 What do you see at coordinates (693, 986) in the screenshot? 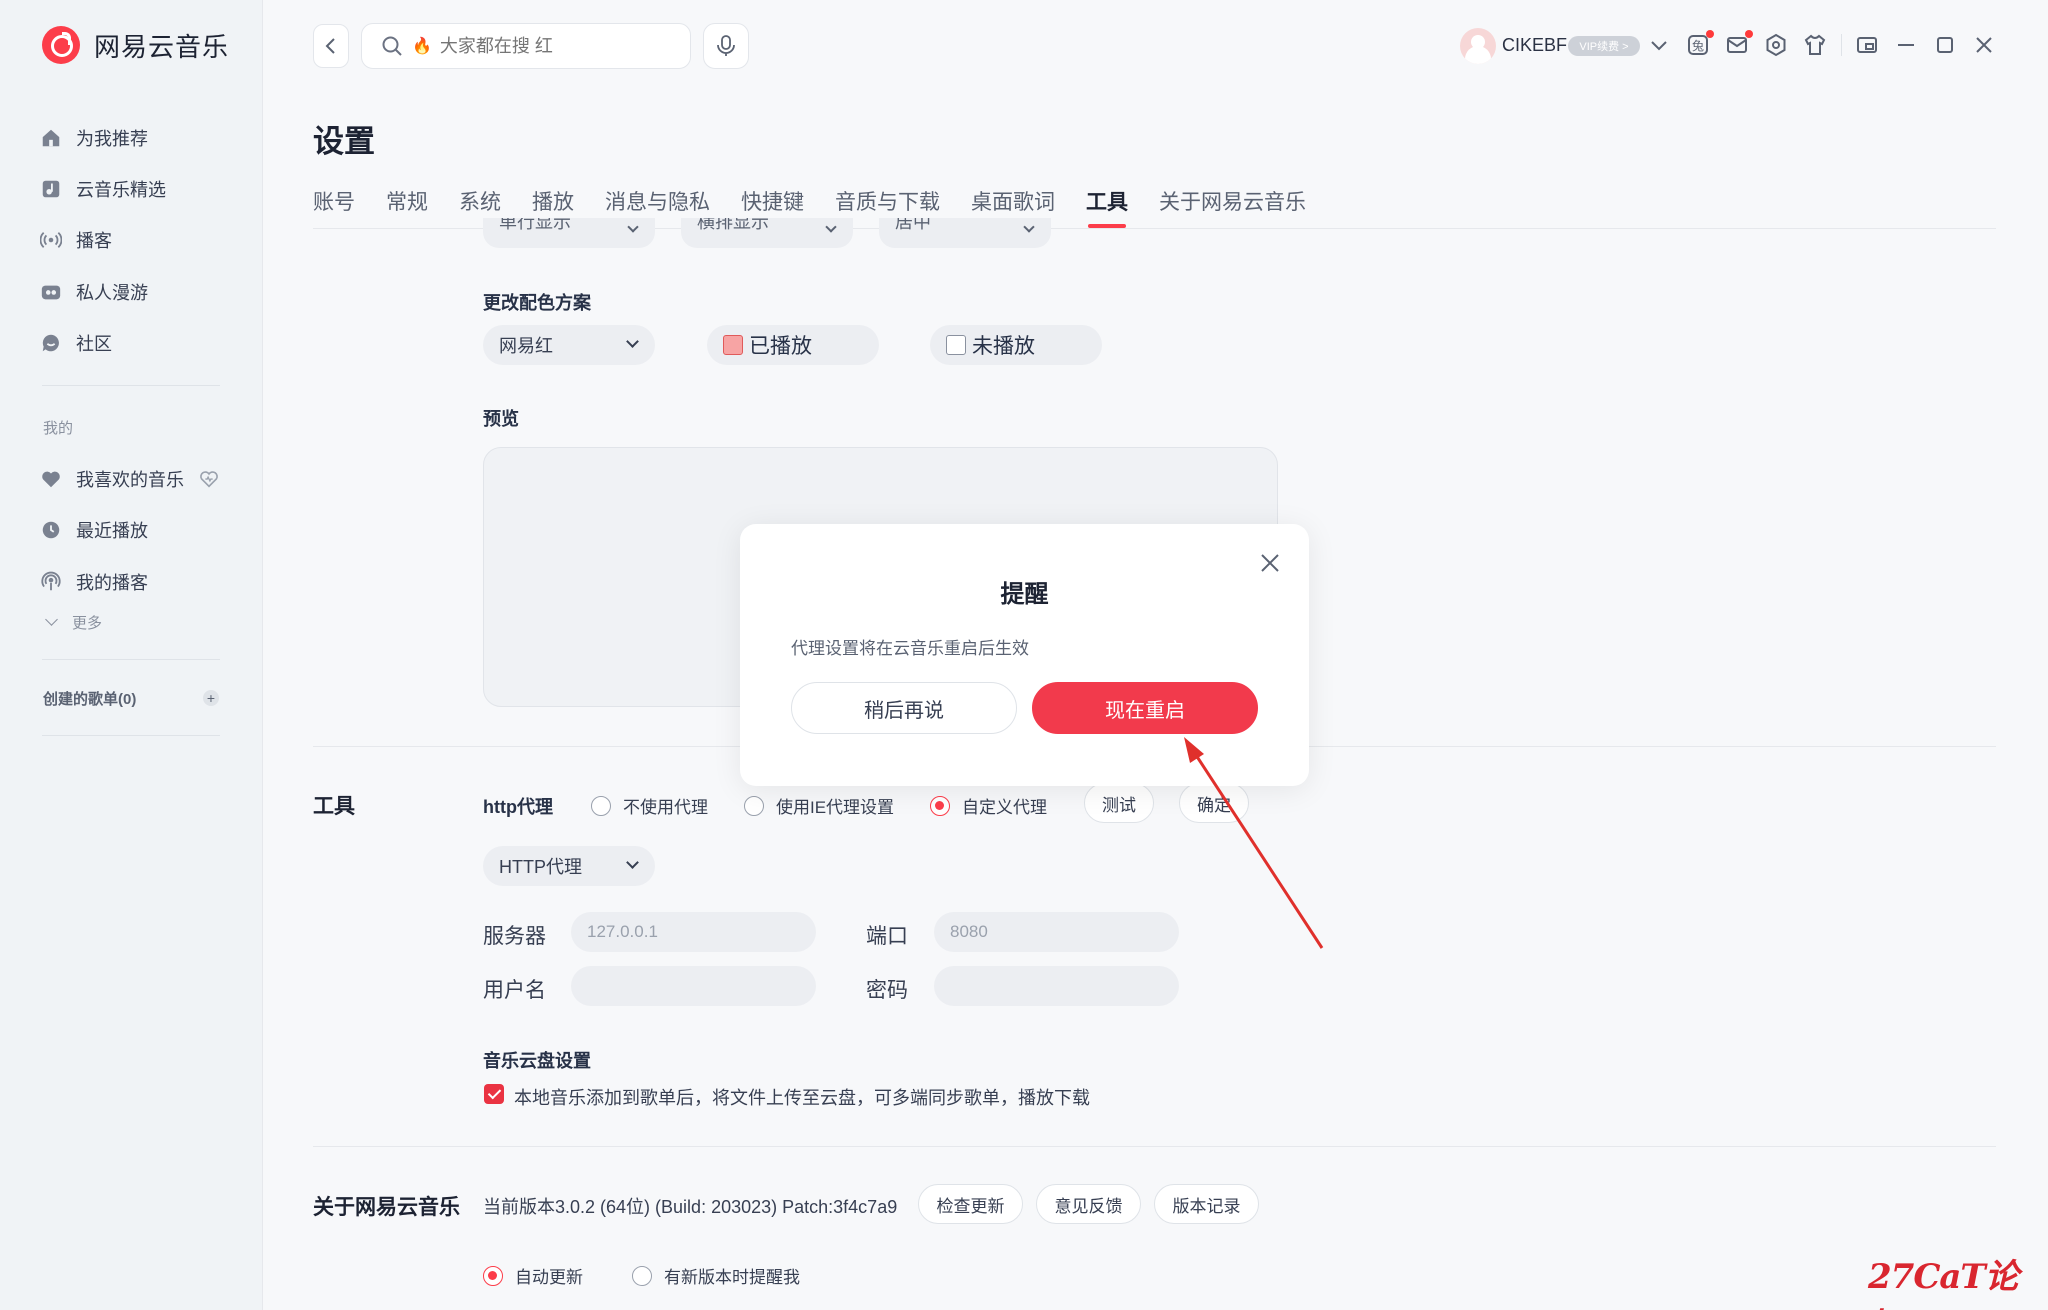
I see `username-input` at bounding box center [693, 986].